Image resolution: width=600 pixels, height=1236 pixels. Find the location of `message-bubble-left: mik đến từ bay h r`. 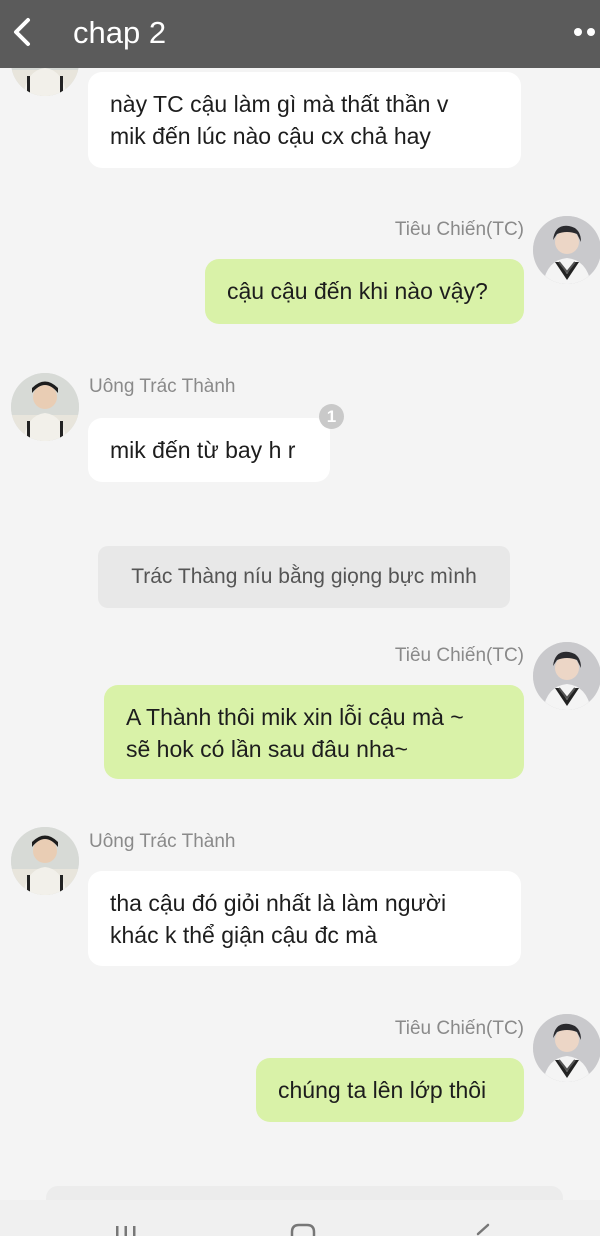

message-bubble-left: mik đến từ bay h r is located at coordinates (209, 450).